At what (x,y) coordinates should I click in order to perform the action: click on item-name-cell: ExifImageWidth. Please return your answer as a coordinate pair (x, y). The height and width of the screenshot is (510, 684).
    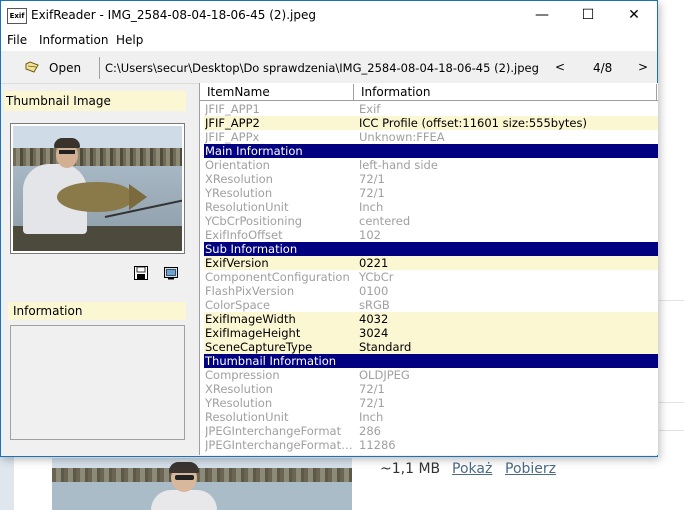
    Looking at the image, I should click on (250, 319).